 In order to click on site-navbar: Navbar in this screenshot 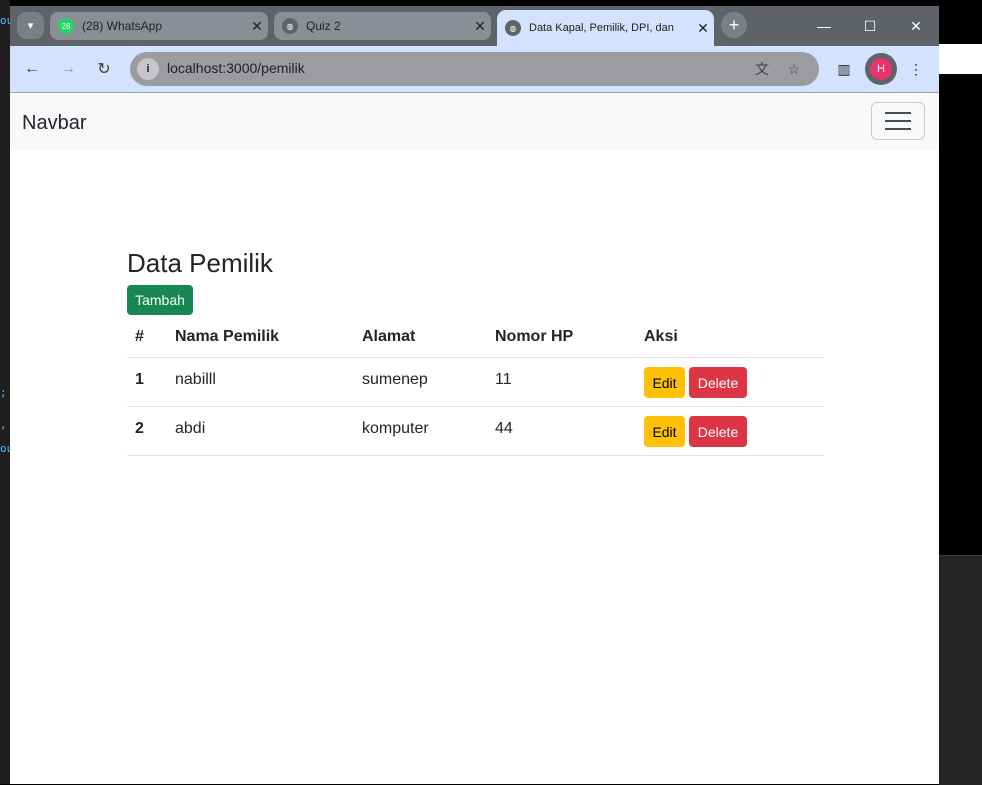, I will do `click(474, 121)`.